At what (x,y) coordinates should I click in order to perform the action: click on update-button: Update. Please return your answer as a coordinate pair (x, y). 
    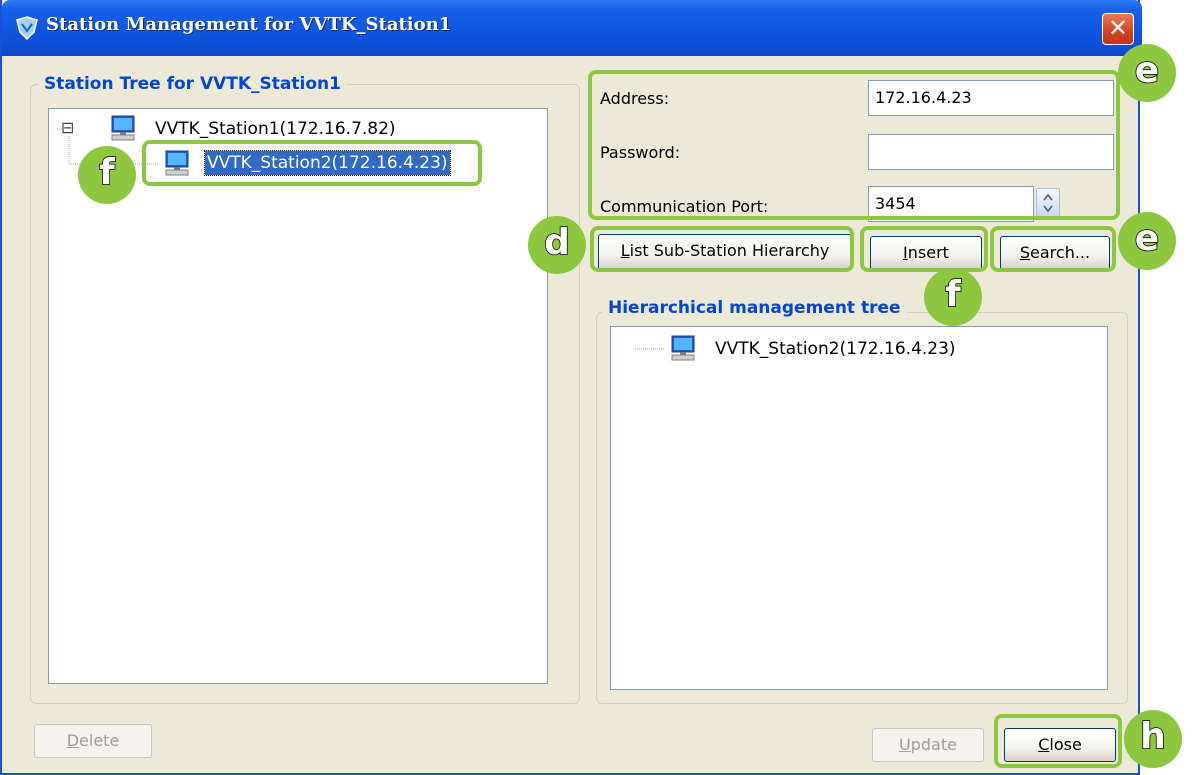
    Looking at the image, I should click on (928, 745).